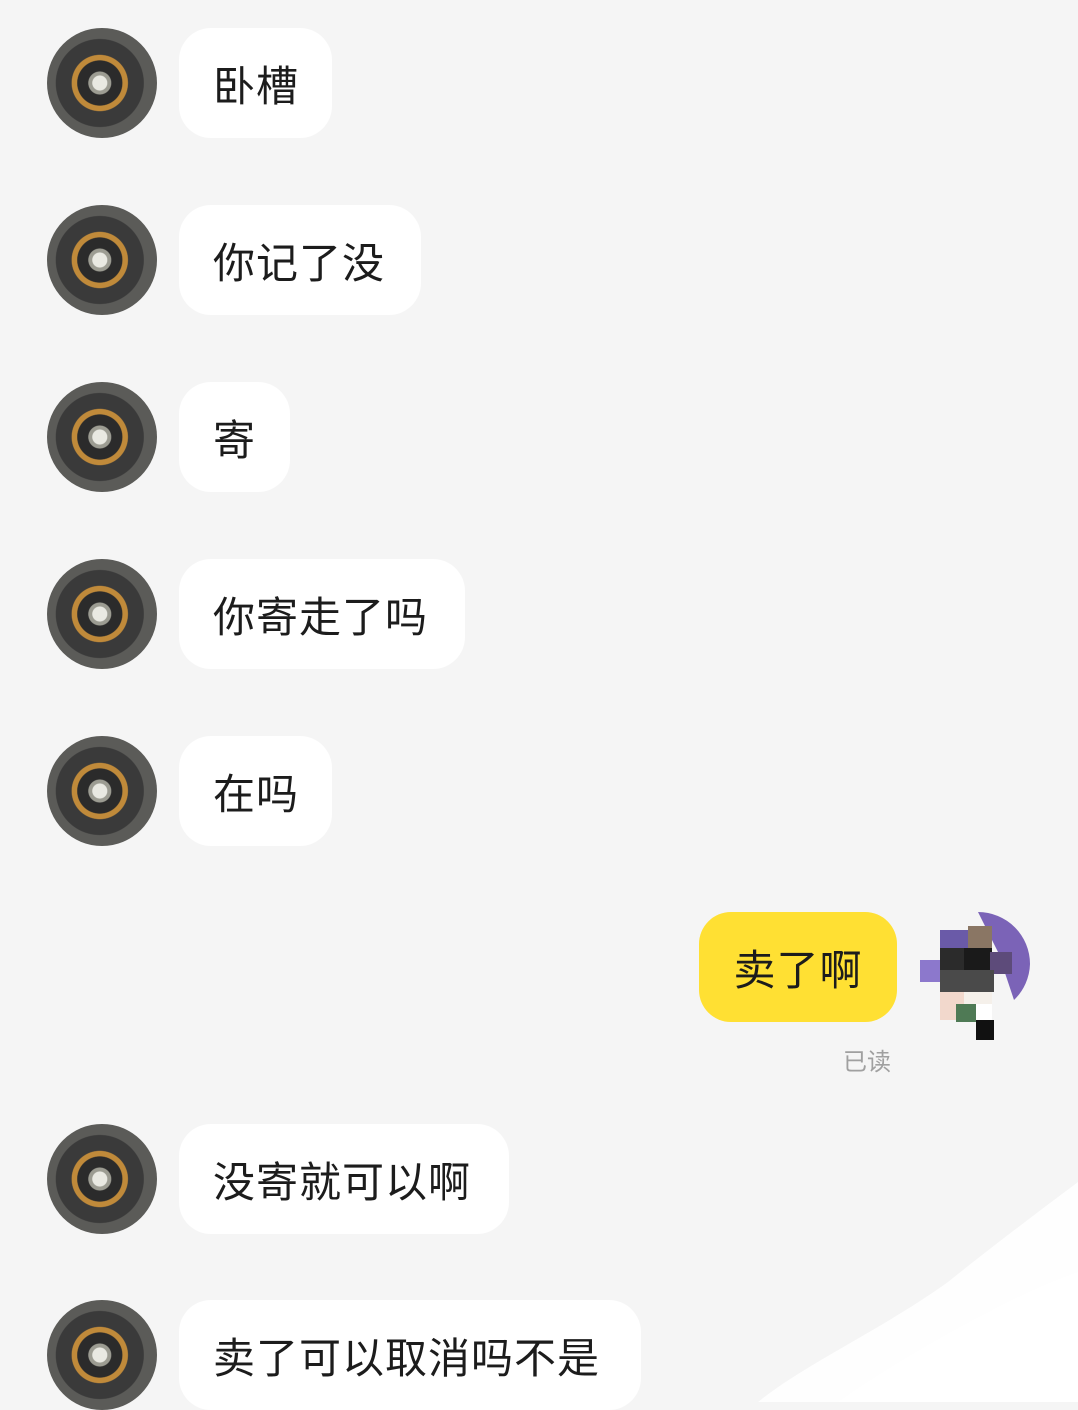  What do you see at coordinates (256, 794) in the screenshot?
I see `message-text: 在吗` at bounding box center [256, 794].